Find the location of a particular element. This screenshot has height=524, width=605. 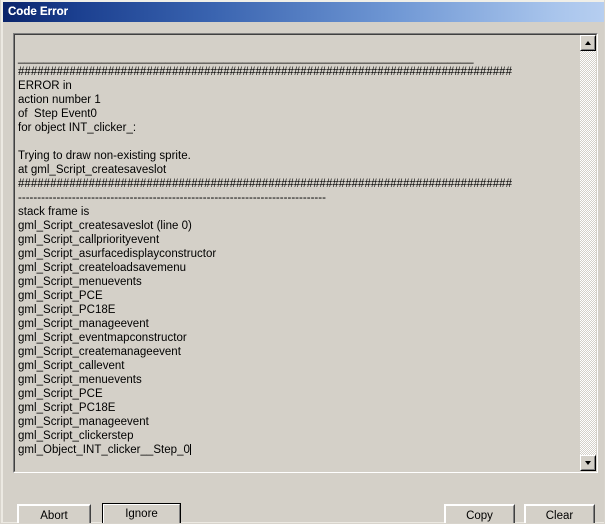

ignore-button-label: Ignore is located at coordinates (141, 514).